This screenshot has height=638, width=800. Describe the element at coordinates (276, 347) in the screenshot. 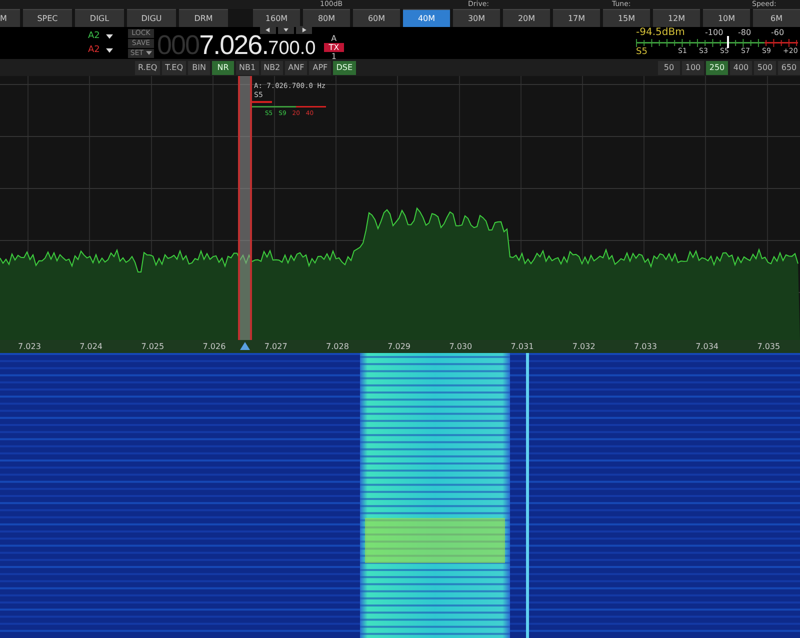

I see `frequency-label: 7.027` at that location.